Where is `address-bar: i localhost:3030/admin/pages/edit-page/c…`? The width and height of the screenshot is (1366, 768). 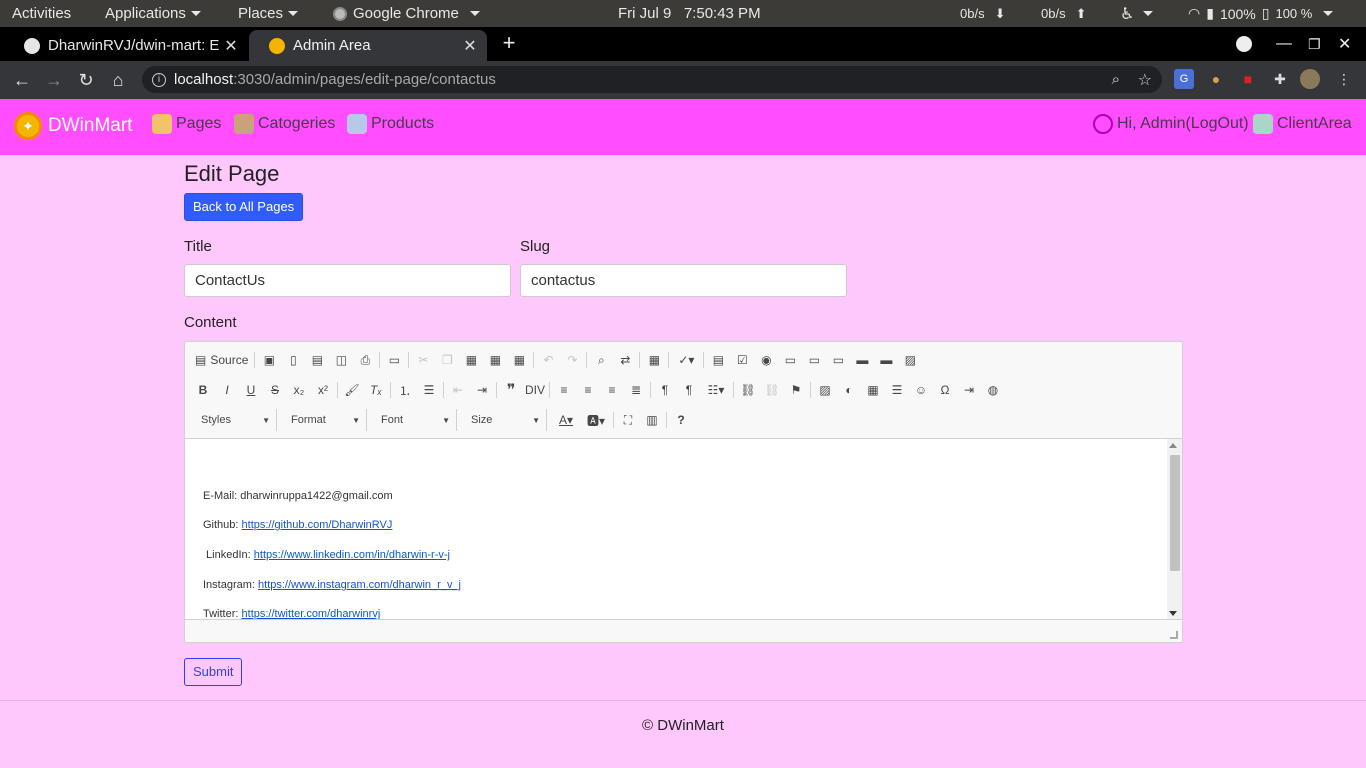
address-bar: i localhost:3030/admin/pages/edit-page/c… is located at coordinates (652, 79).